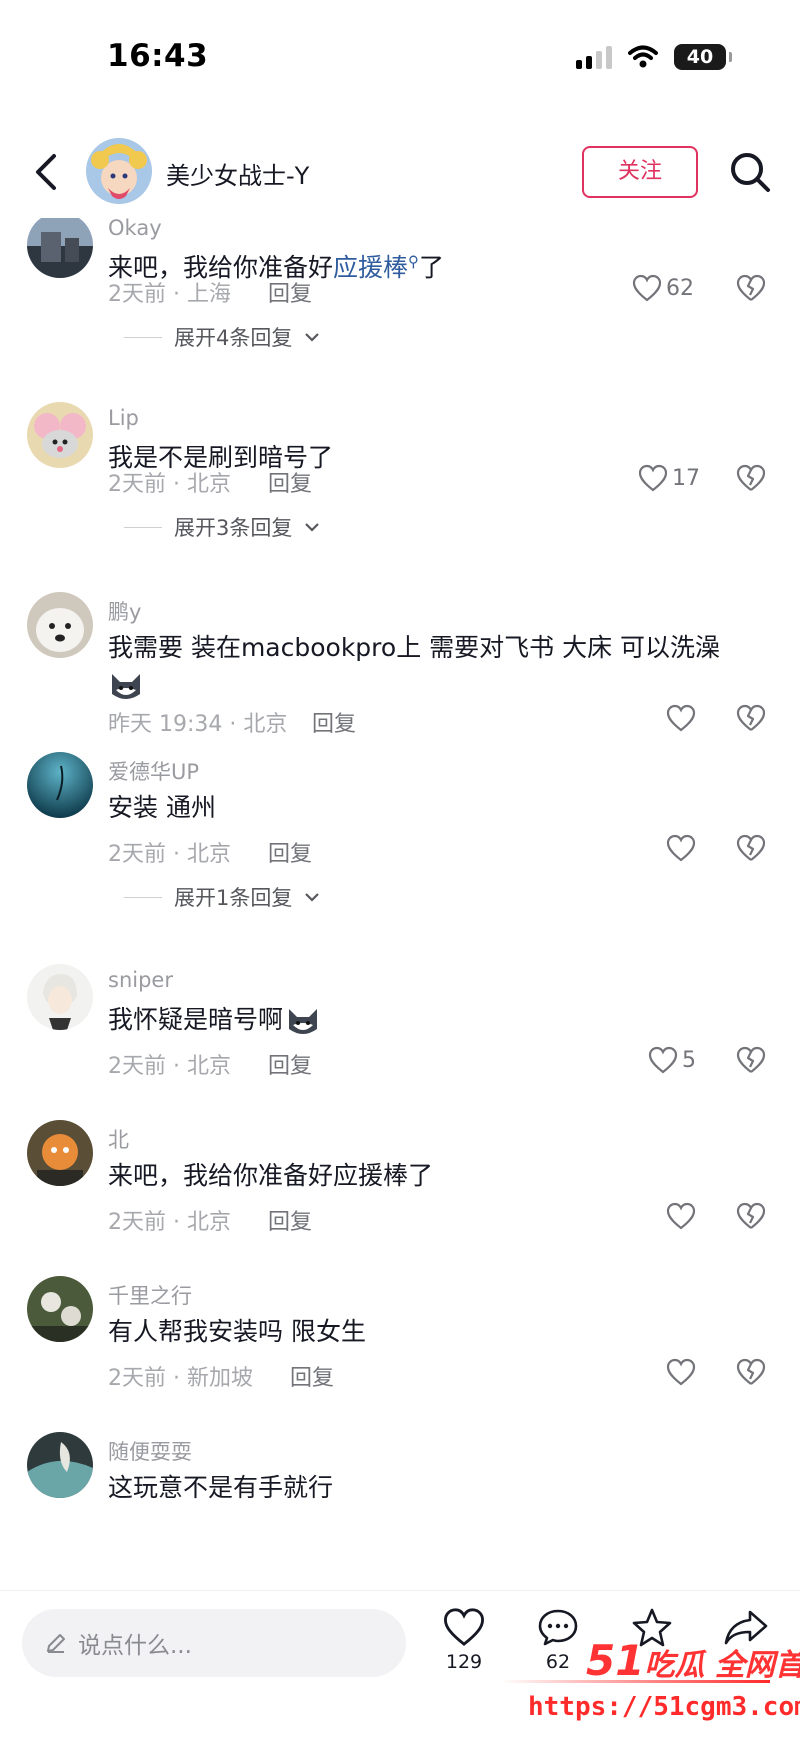  I want to click on comment-username: sniper, so click(140, 980).